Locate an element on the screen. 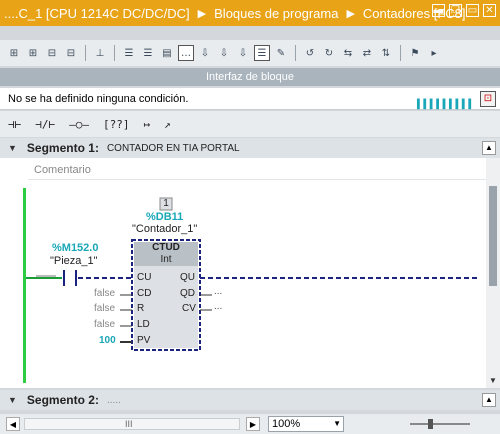  restore-button: ❐ is located at coordinates (455, 10).